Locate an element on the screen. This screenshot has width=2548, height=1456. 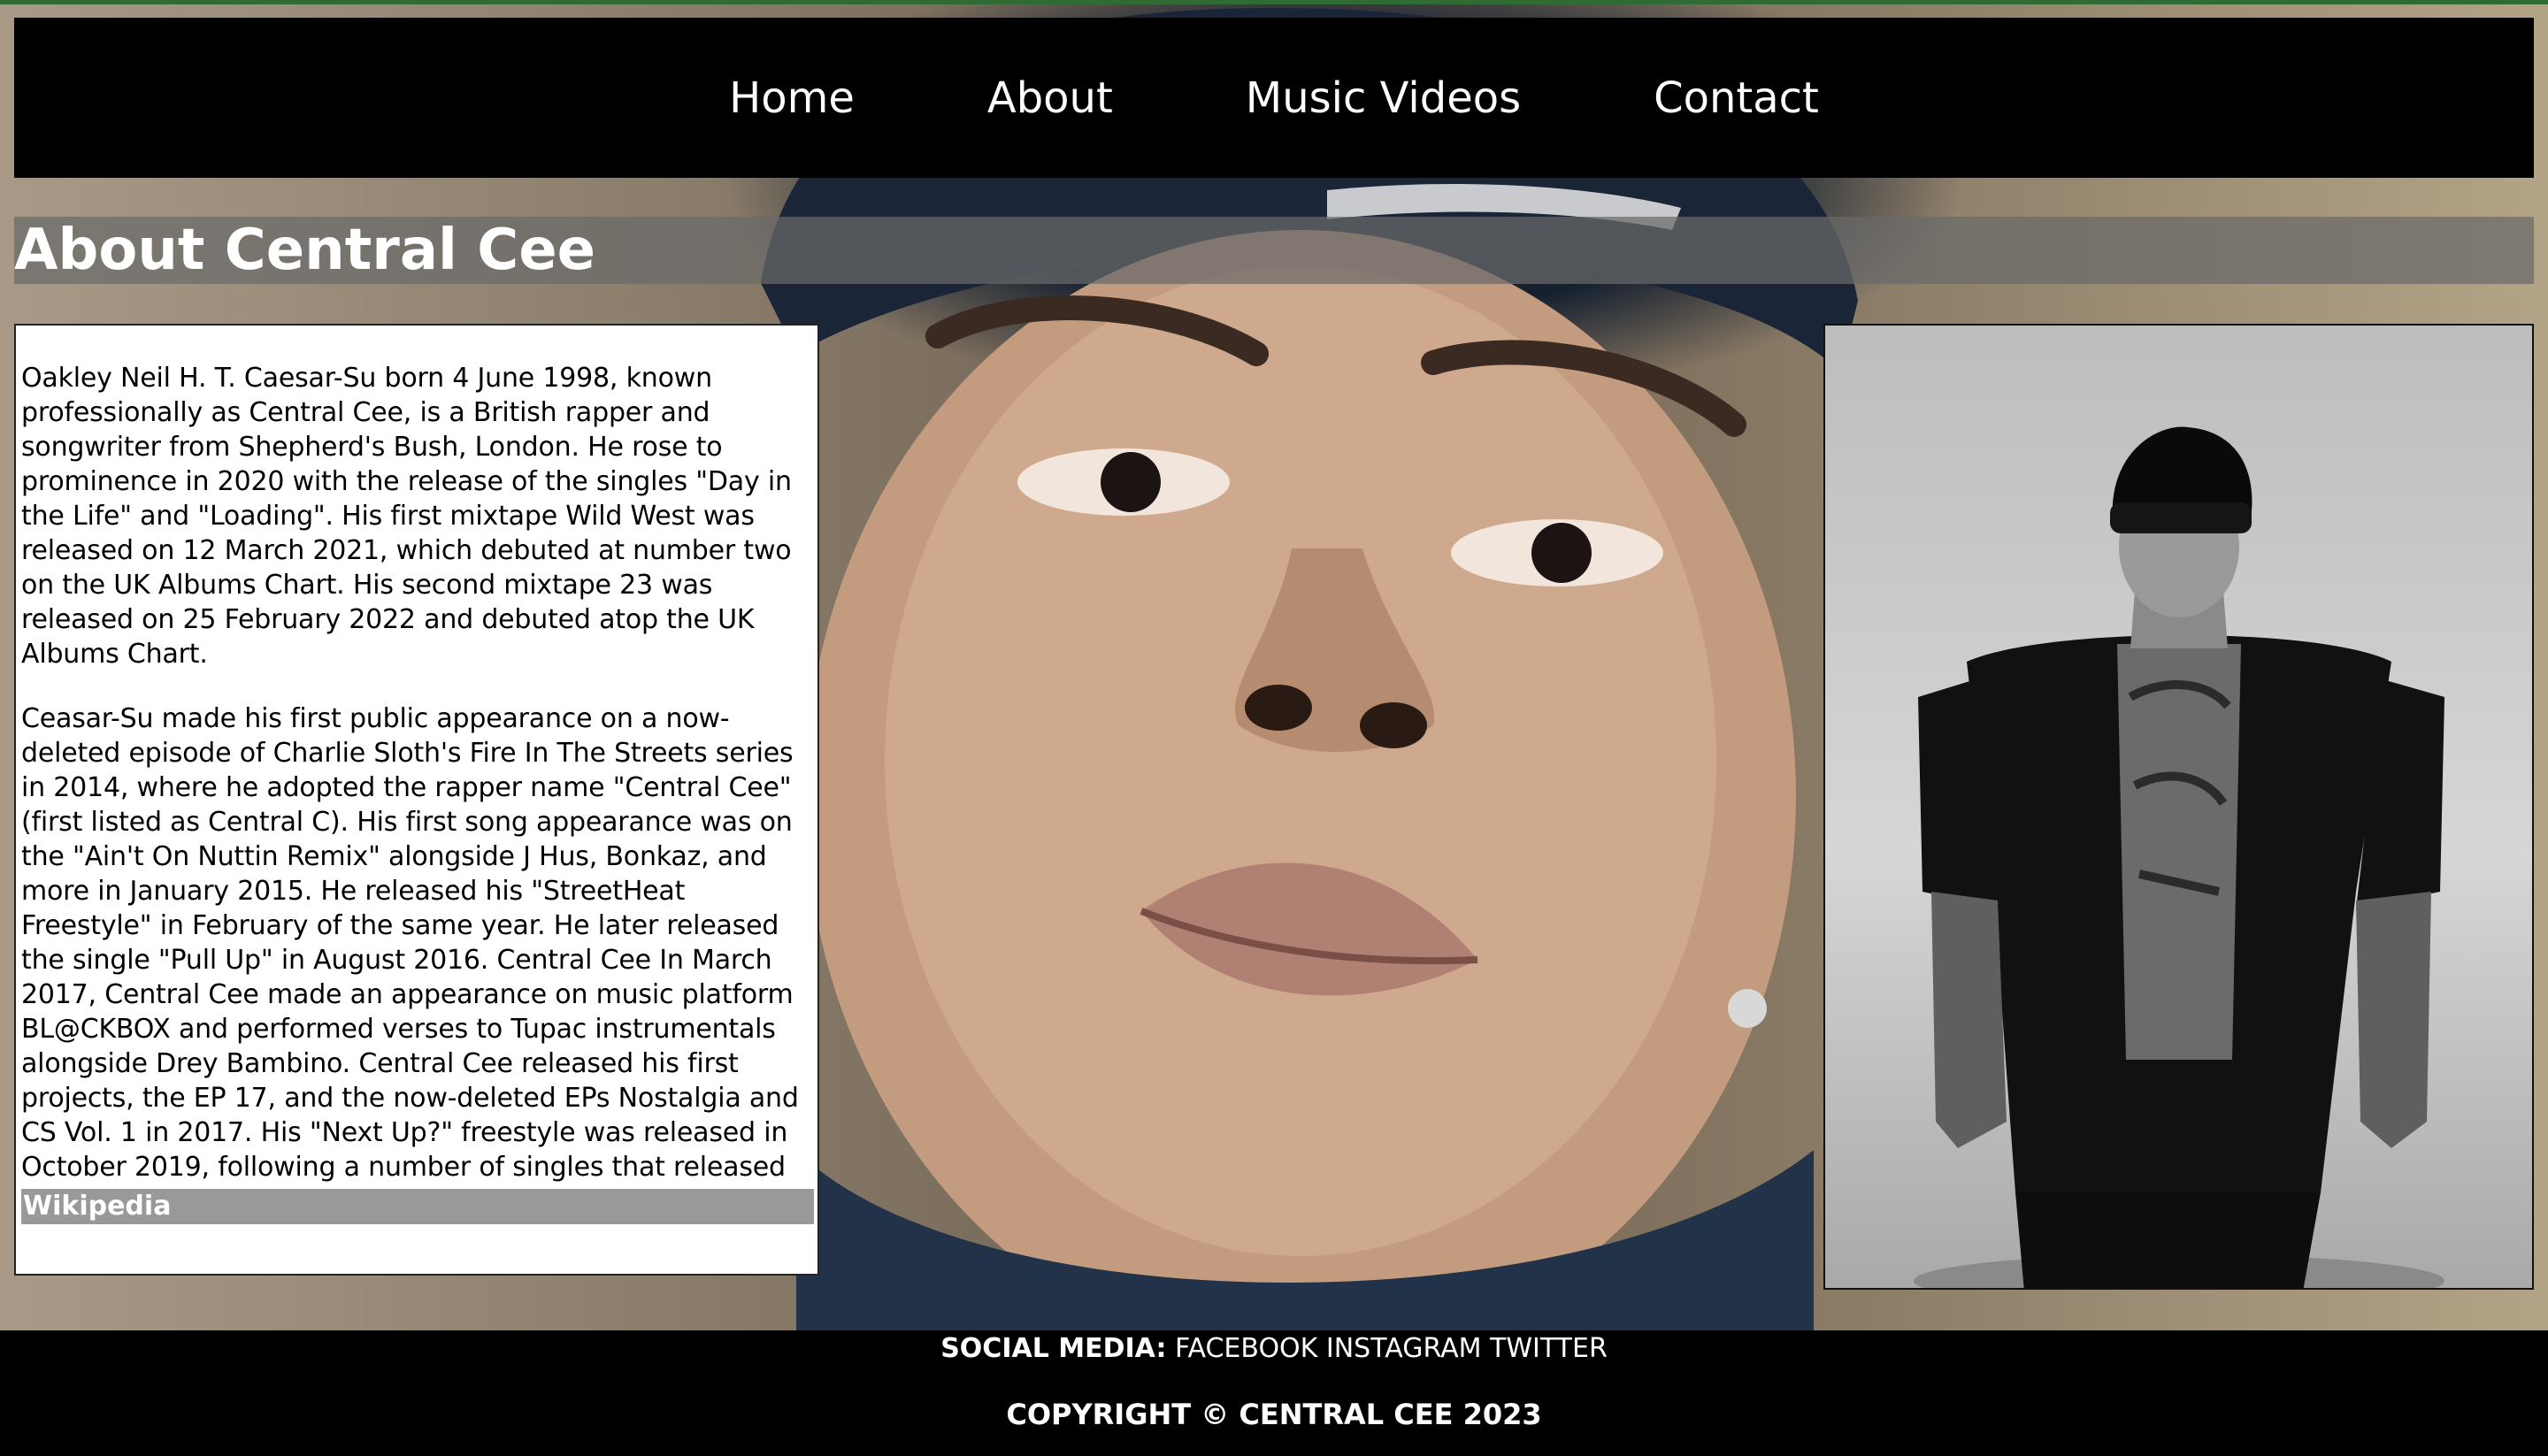
nav-link-home: Home is located at coordinates (792, 98).